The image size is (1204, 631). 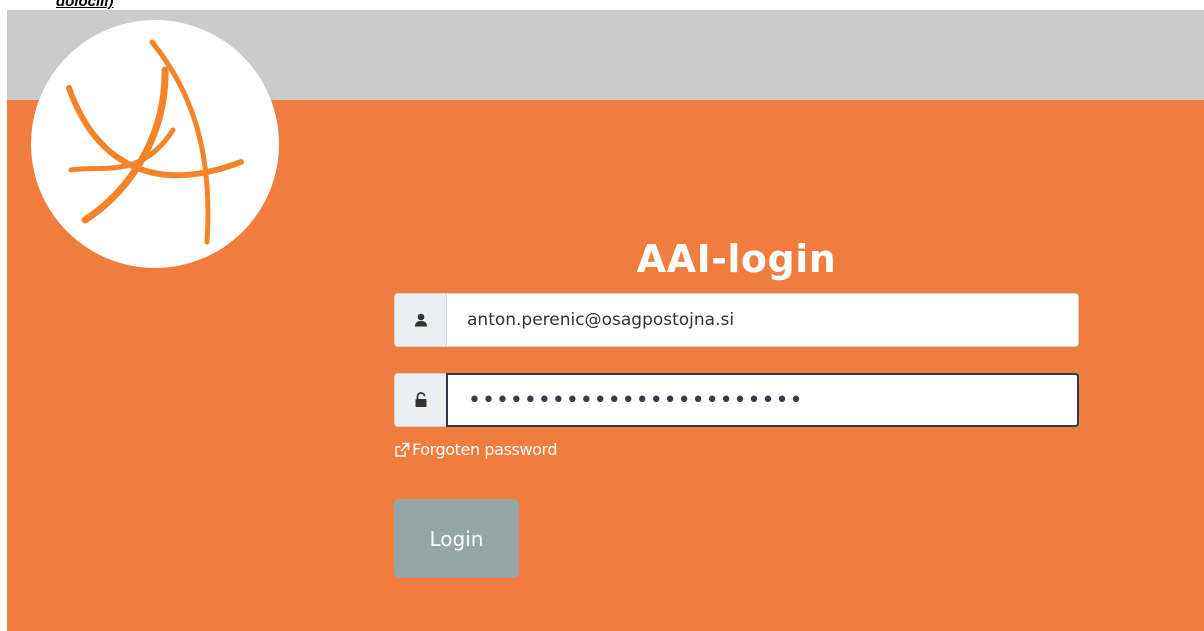 I want to click on username-addon, so click(x=420, y=320).